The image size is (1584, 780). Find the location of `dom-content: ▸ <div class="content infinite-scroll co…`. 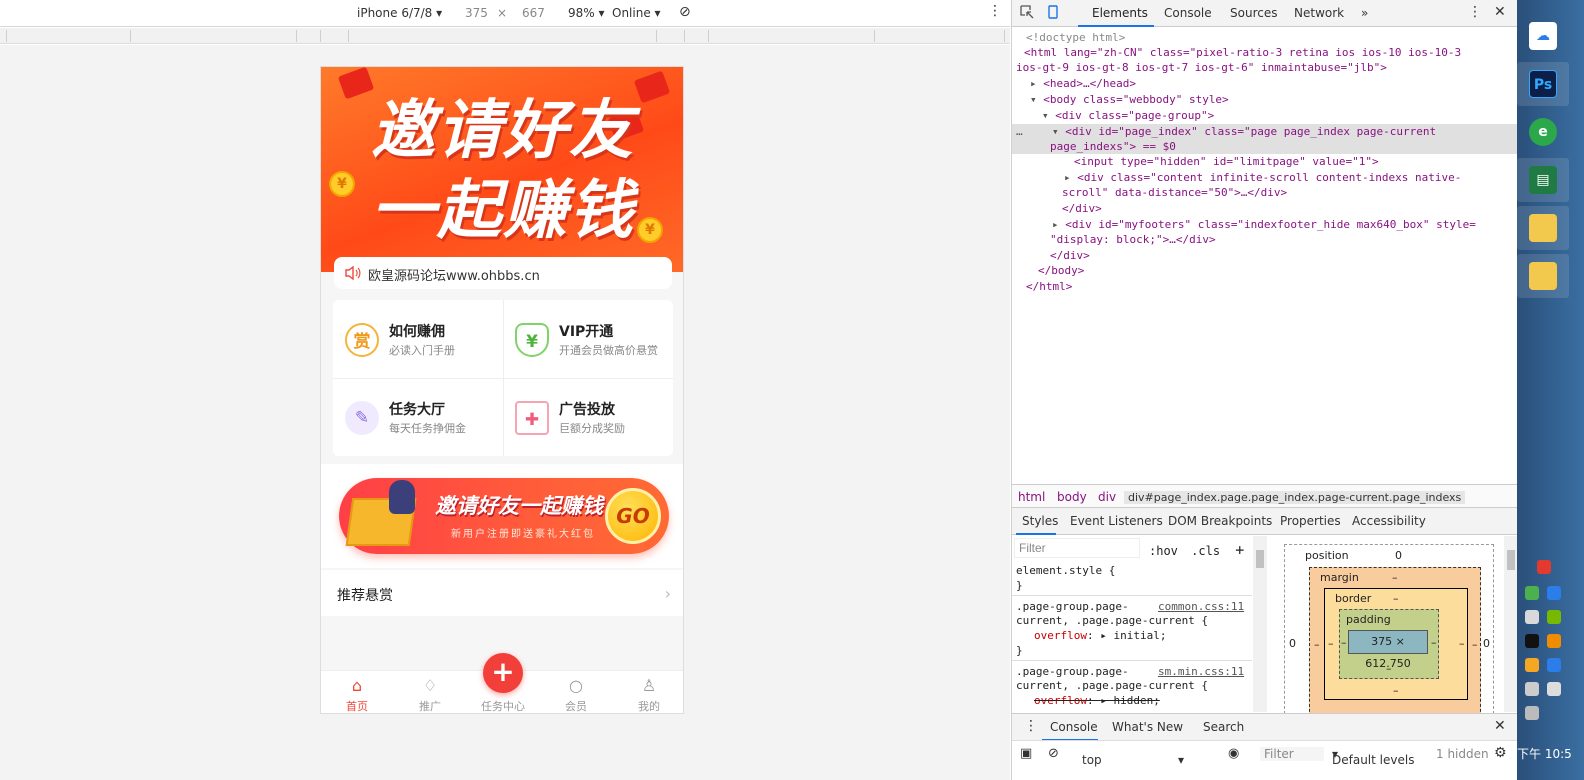

dom-content: ▸ <div class="content infinite-scroll co… is located at coordinates (1262, 177).